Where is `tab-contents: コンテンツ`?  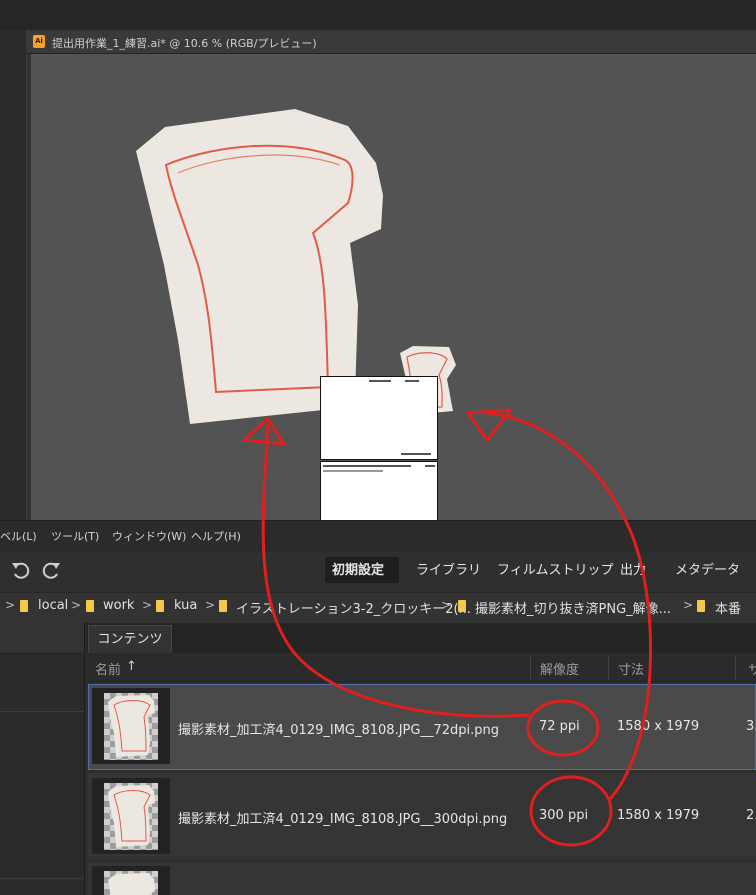 tab-contents: コンテンツ is located at coordinates (130, 639).